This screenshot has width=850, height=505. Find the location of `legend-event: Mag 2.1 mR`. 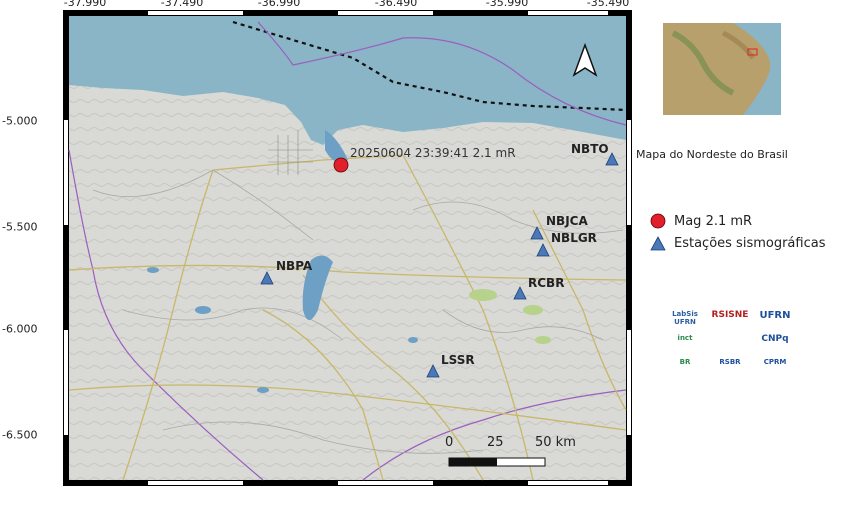

legend-event: Mag 2.1 mR is located at coordinates (737, 221).